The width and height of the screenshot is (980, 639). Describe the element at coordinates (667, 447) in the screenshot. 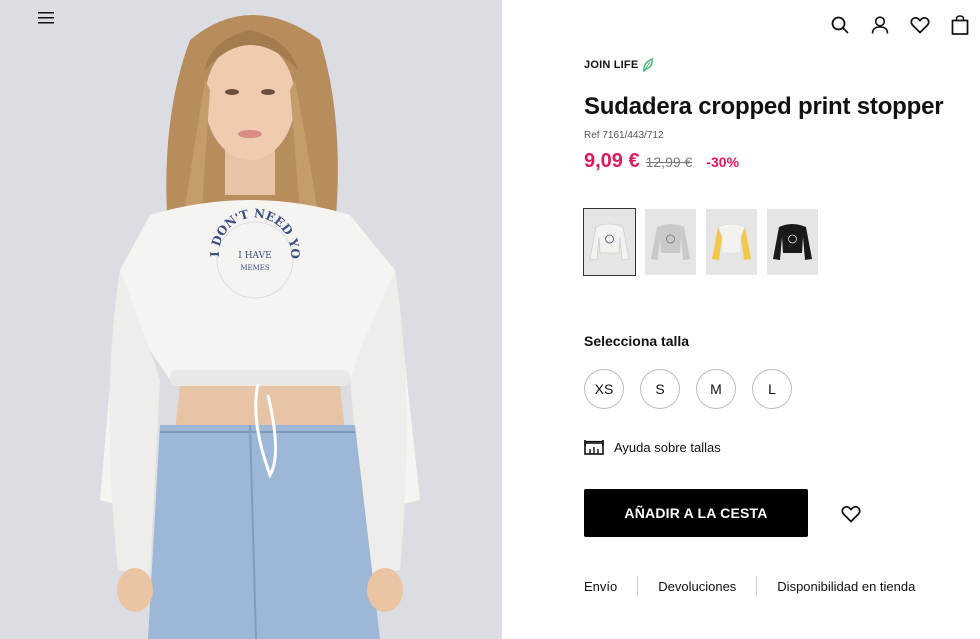

I see `size-help-label: Ayuda sobre tallas` at that location.